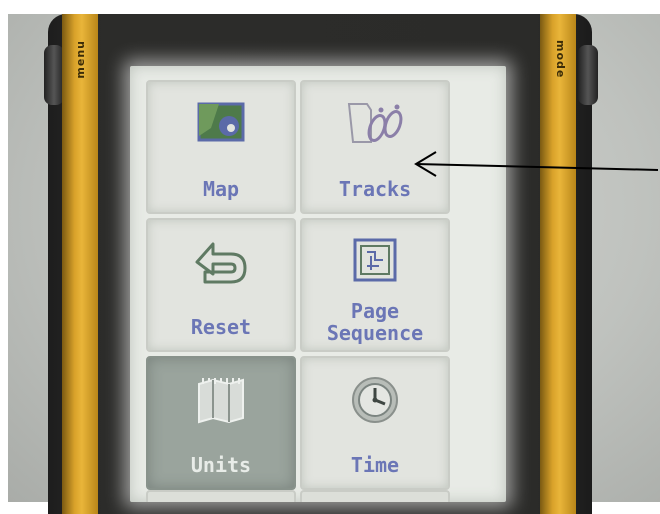 This screenshot has height=514, width=660. What do you see at coordinates (221, 147) in the screenshot?
I see `menu-tile-map: Map` at bounding box center [221, 147].